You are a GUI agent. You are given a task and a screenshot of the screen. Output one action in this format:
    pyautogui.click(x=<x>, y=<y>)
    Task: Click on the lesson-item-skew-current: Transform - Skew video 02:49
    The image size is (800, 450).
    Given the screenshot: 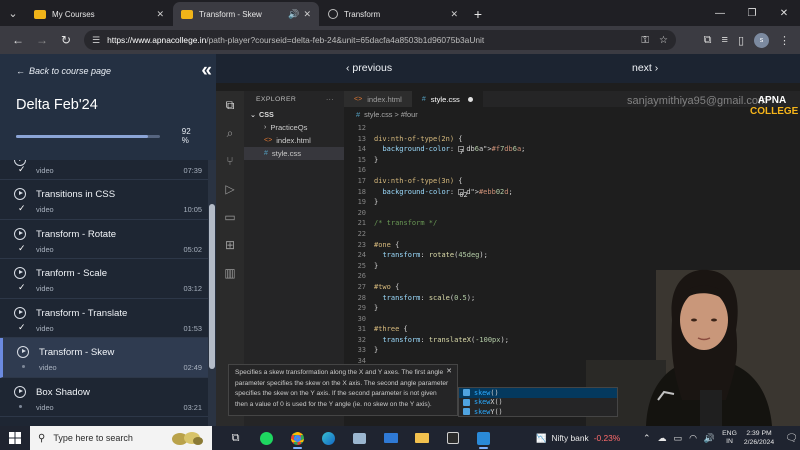 What is the action you would take?
    pyautogui.click(x=104, y=358)
    